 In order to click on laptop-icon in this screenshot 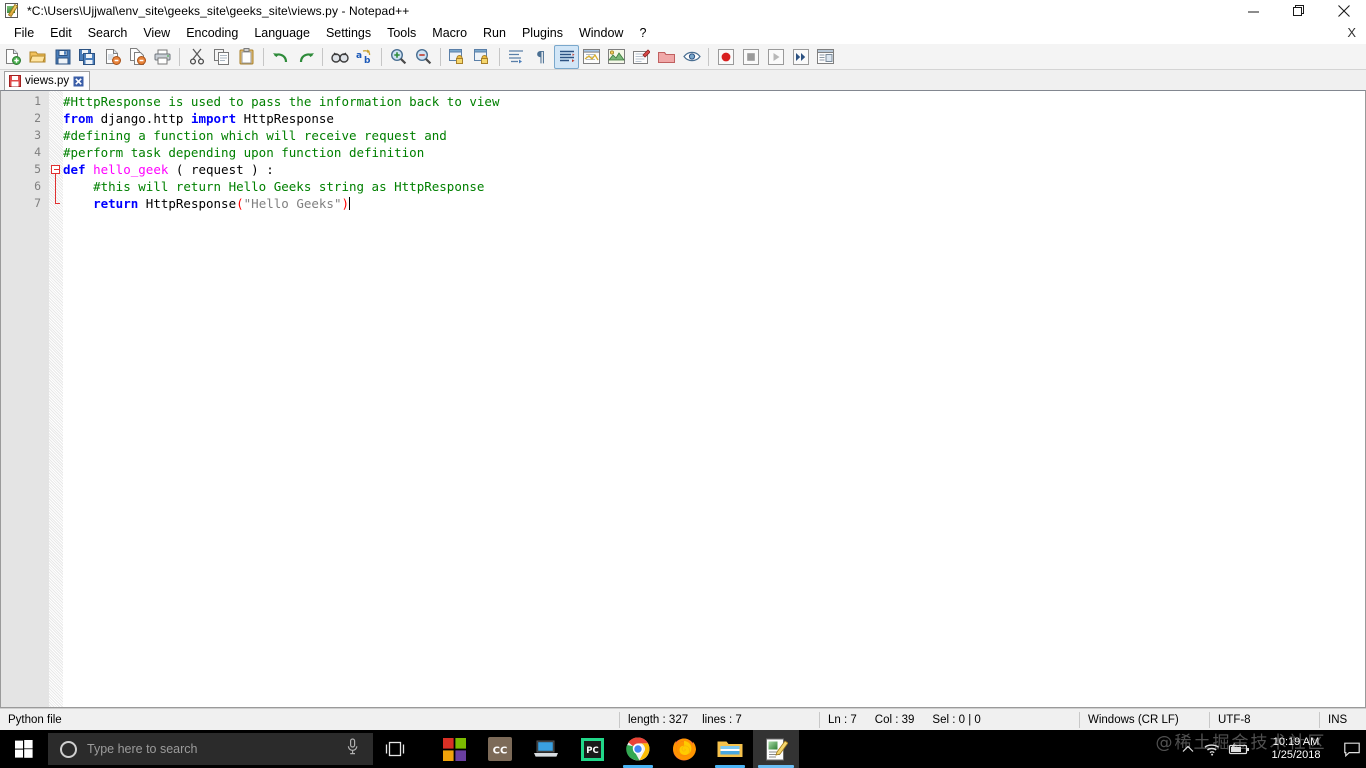, I will do `click(546, 749)`.